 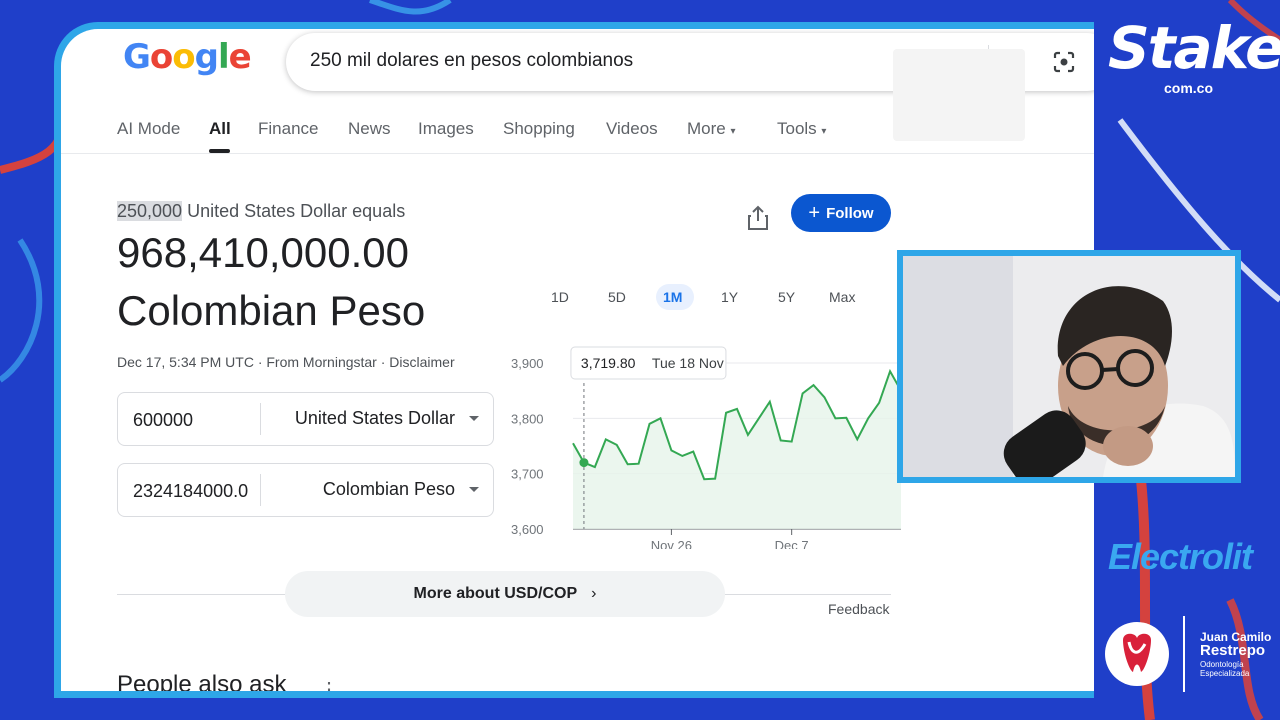 I want to click on conversion-summary: 250,000 United States Dollar equals, so click(x=261, y=211).